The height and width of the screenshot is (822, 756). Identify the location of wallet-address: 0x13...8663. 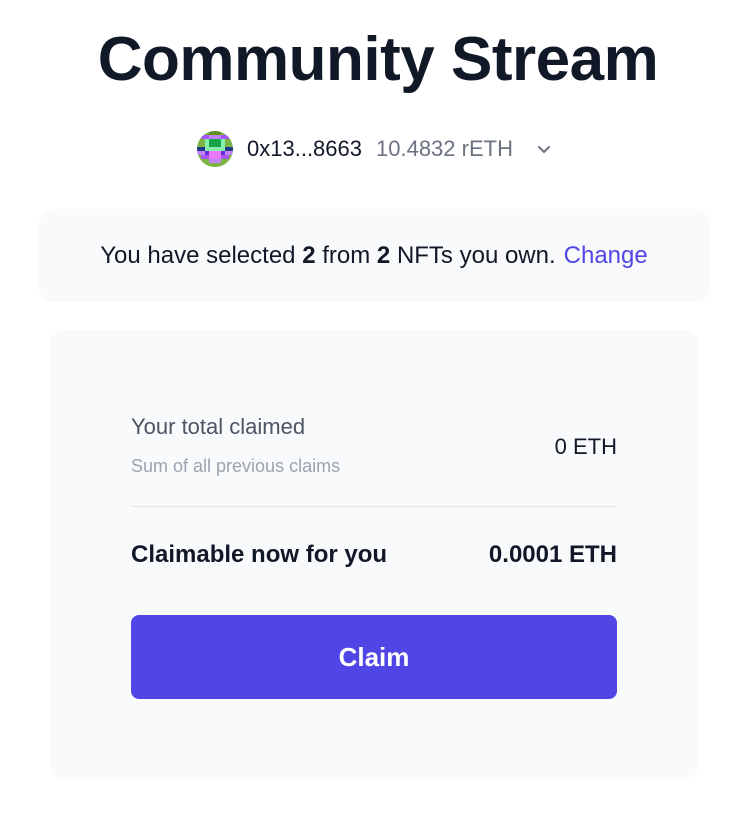
(304, 148).